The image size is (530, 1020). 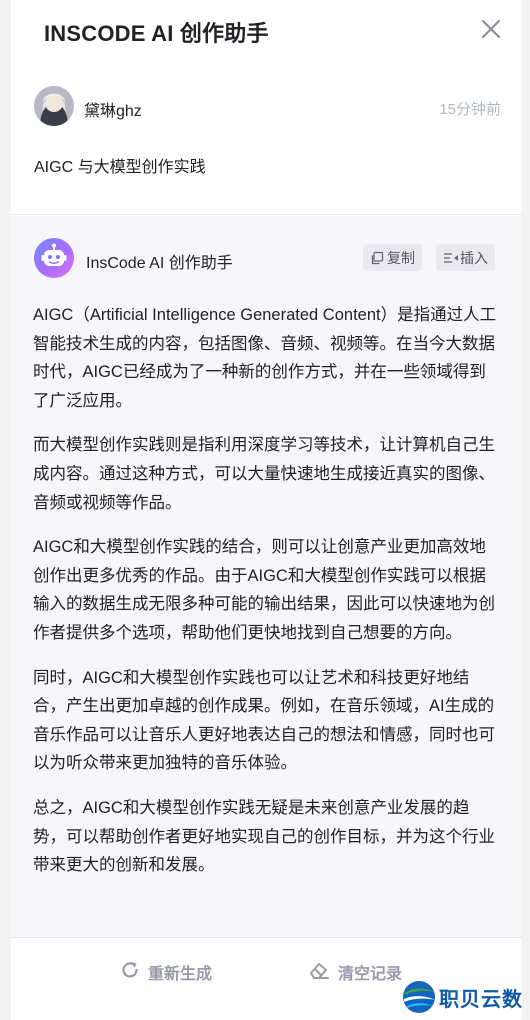 What do you see at coordinates (156, 33) in the screenshot?
I see `panel-title: INSCODE AI 创作助手` at bounding box center [156, 33].